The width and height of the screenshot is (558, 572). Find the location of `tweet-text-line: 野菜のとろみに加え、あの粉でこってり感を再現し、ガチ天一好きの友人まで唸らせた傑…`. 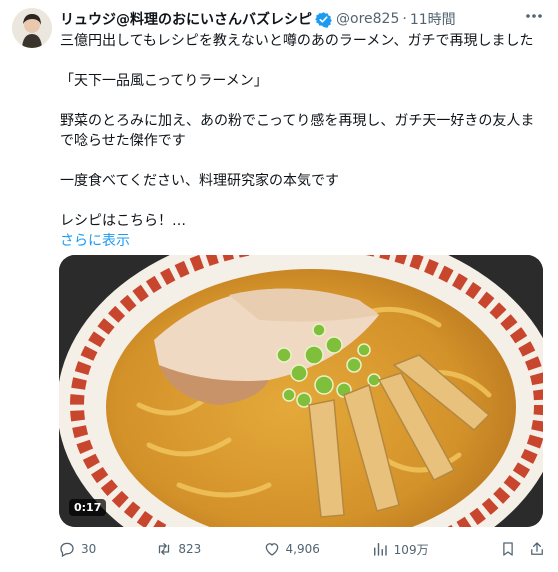

tweet-text-line: 野菜のとろみに加え、あの粉でこってり感を再現し、ガチ天一好きの友人まで唸らせた傑… is located at coordinates (297, 131).